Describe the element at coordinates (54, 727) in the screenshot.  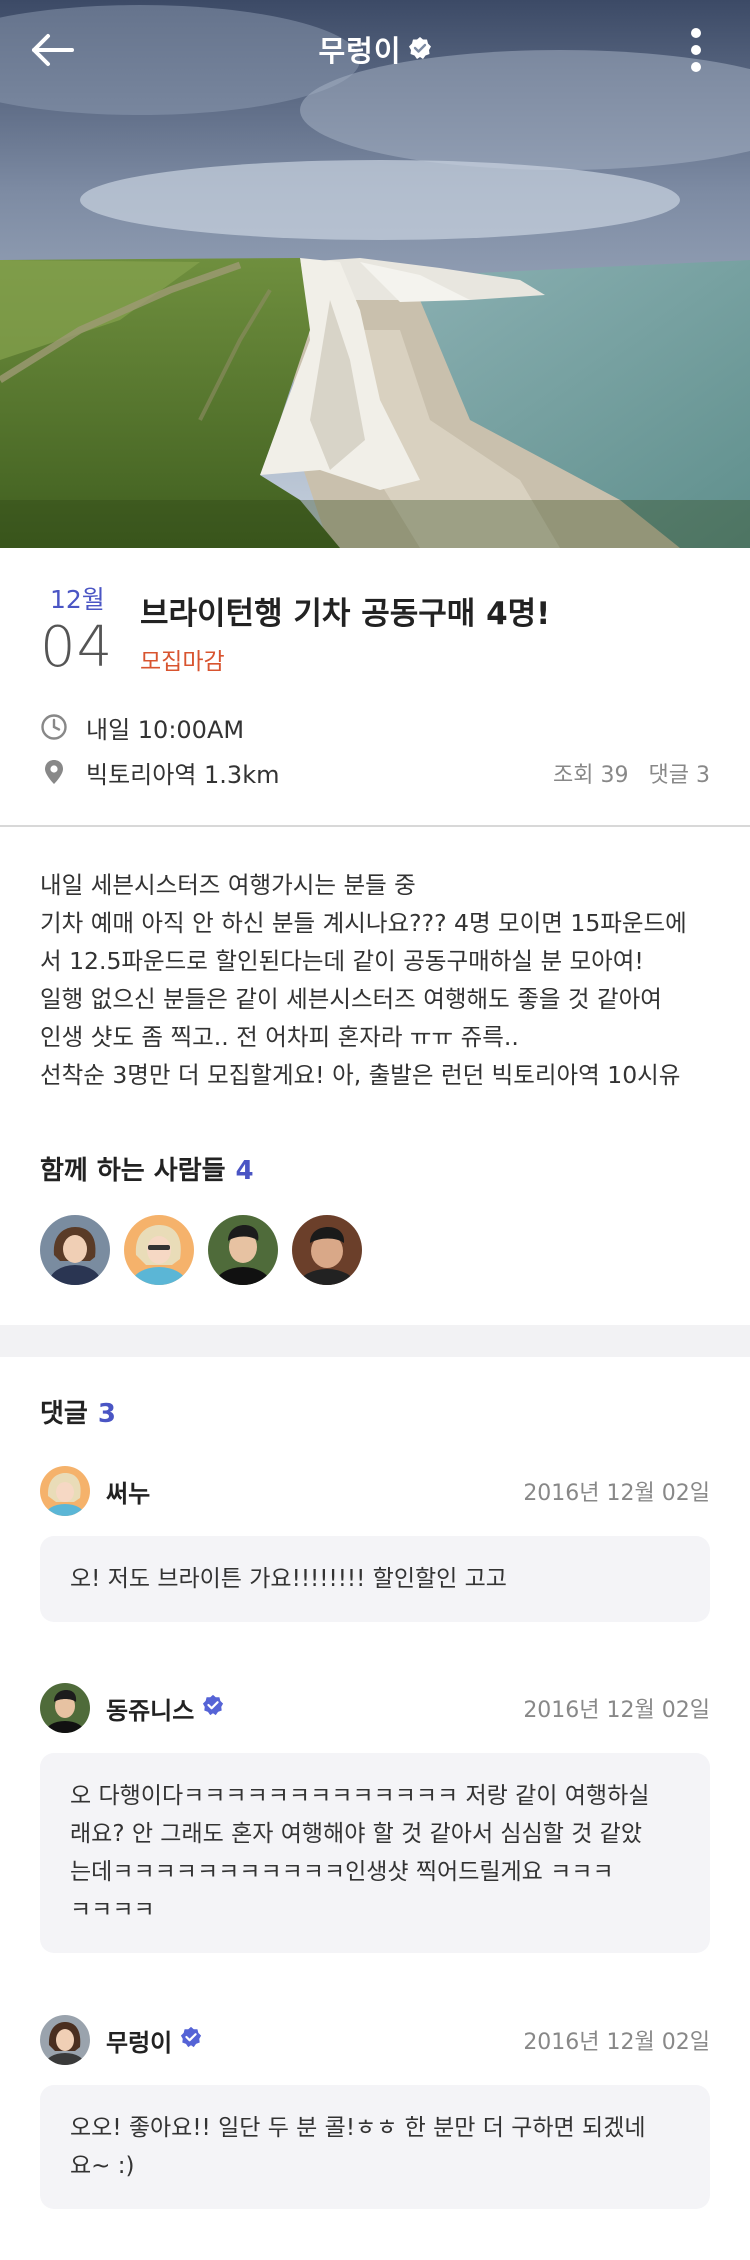
I see `clock-icon` at that location.